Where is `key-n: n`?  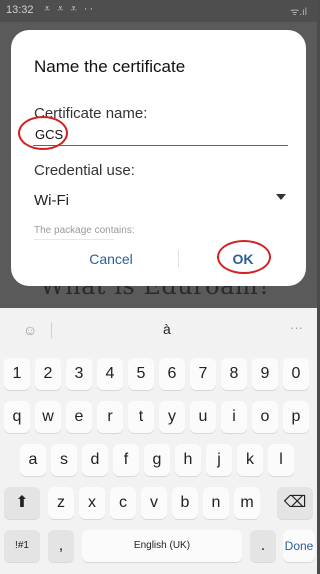 key-n: n is located at coordinates (216, 503).